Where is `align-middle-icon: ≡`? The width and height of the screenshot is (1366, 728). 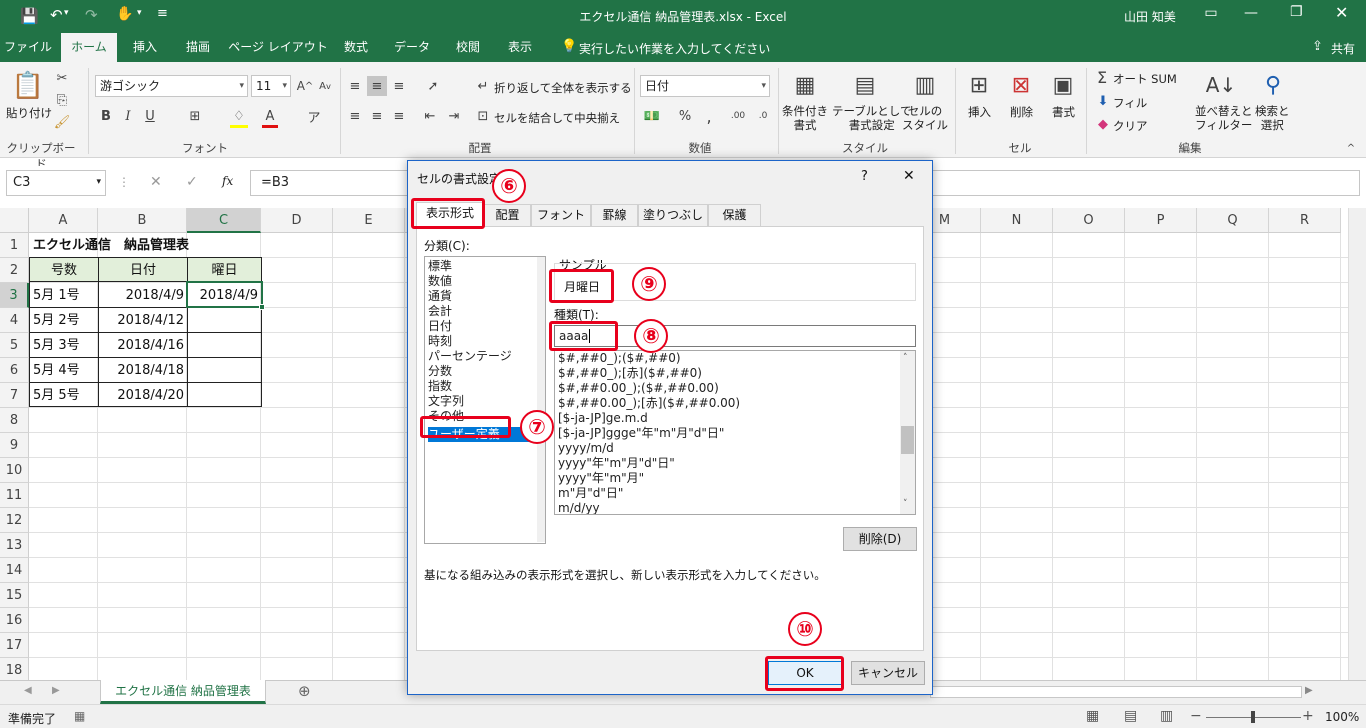 align-middle-icon: ≡ is located at coordinates (377, 86).